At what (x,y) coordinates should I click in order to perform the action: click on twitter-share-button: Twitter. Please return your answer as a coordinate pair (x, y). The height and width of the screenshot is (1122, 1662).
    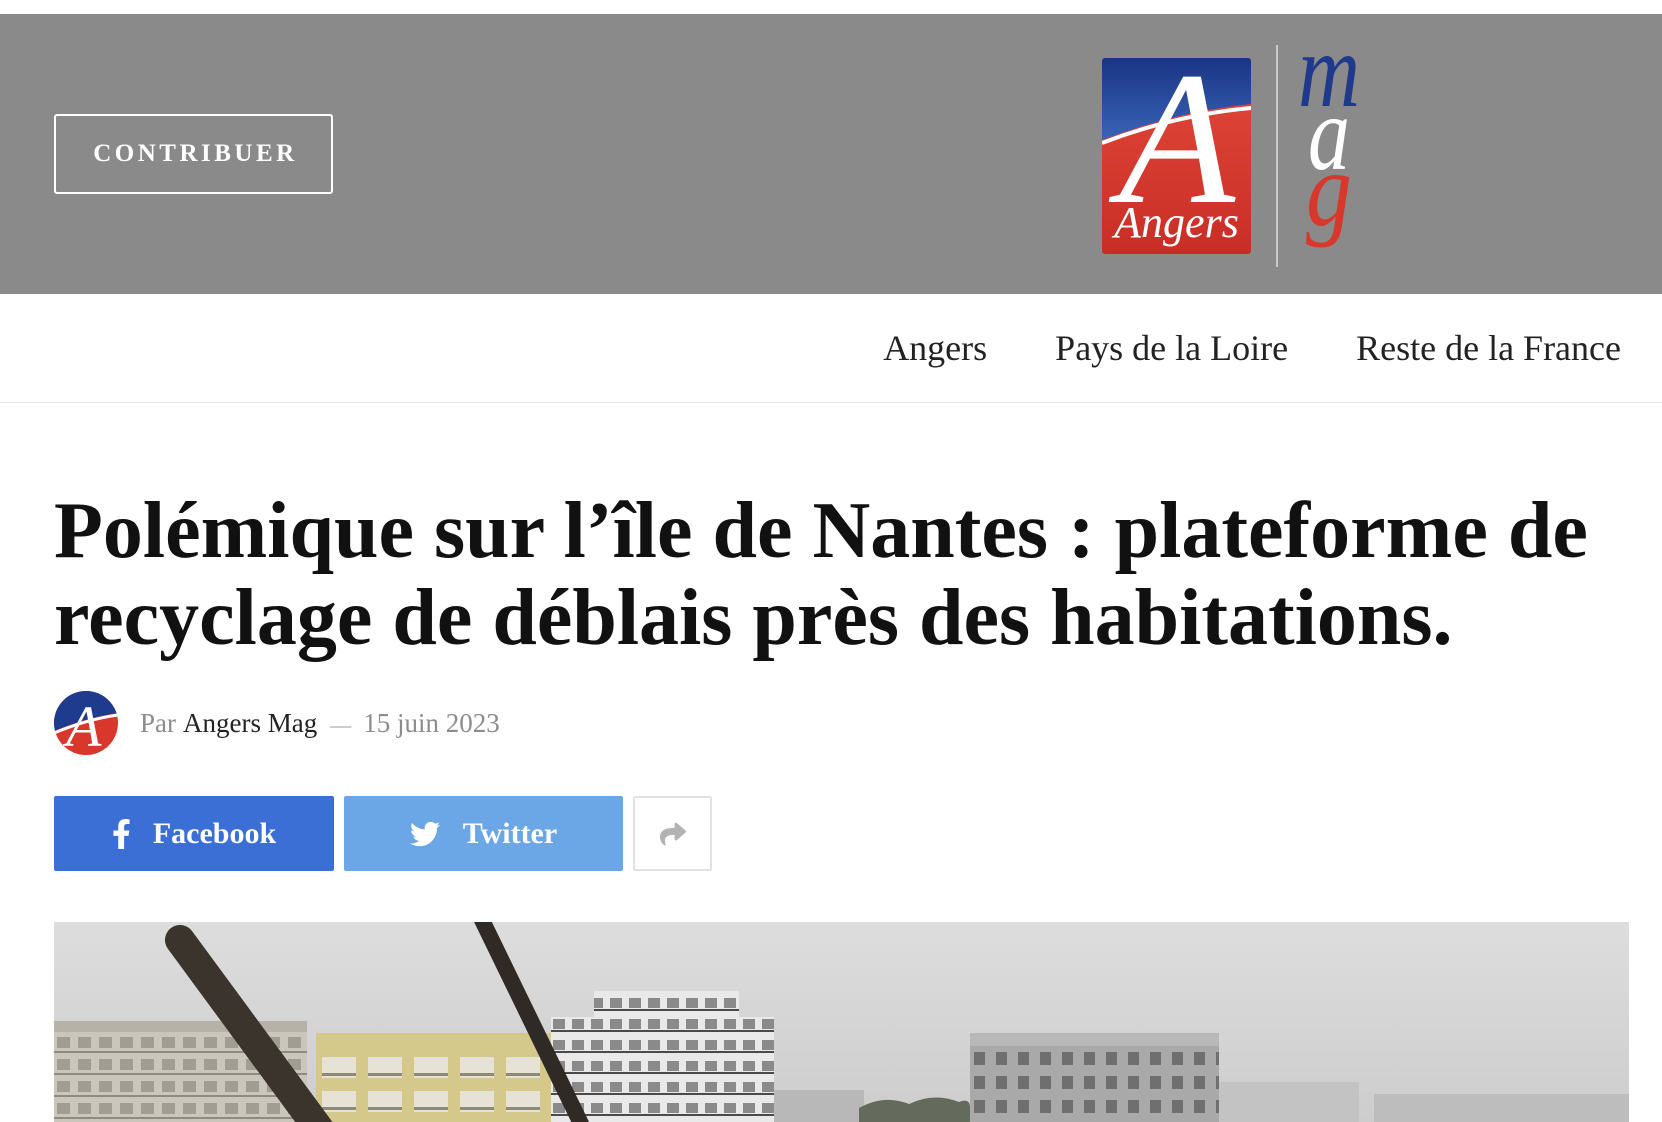
    Looking at the image, I should click on (483, 833).